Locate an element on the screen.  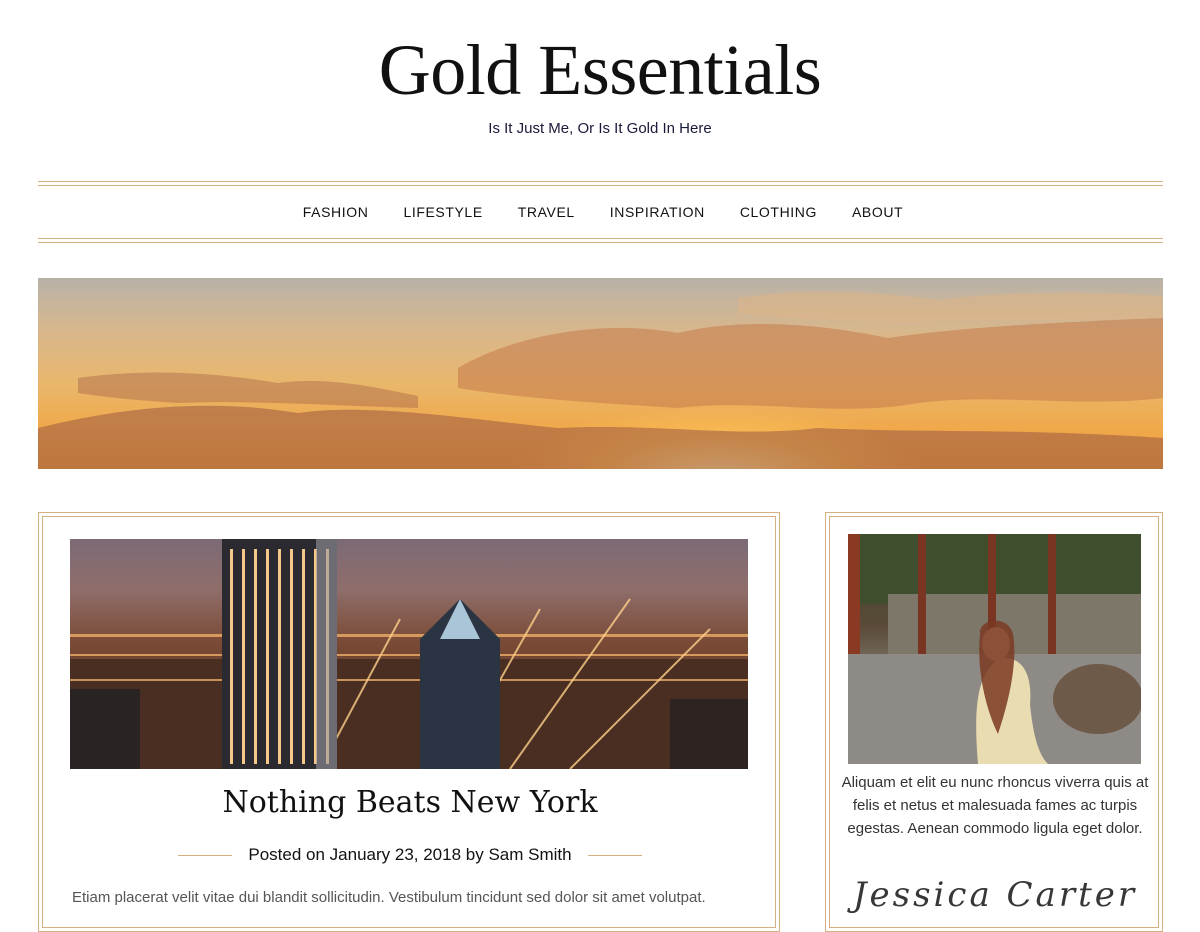
post-title: Nothing Beats New York is located at coordinates (410, 802).